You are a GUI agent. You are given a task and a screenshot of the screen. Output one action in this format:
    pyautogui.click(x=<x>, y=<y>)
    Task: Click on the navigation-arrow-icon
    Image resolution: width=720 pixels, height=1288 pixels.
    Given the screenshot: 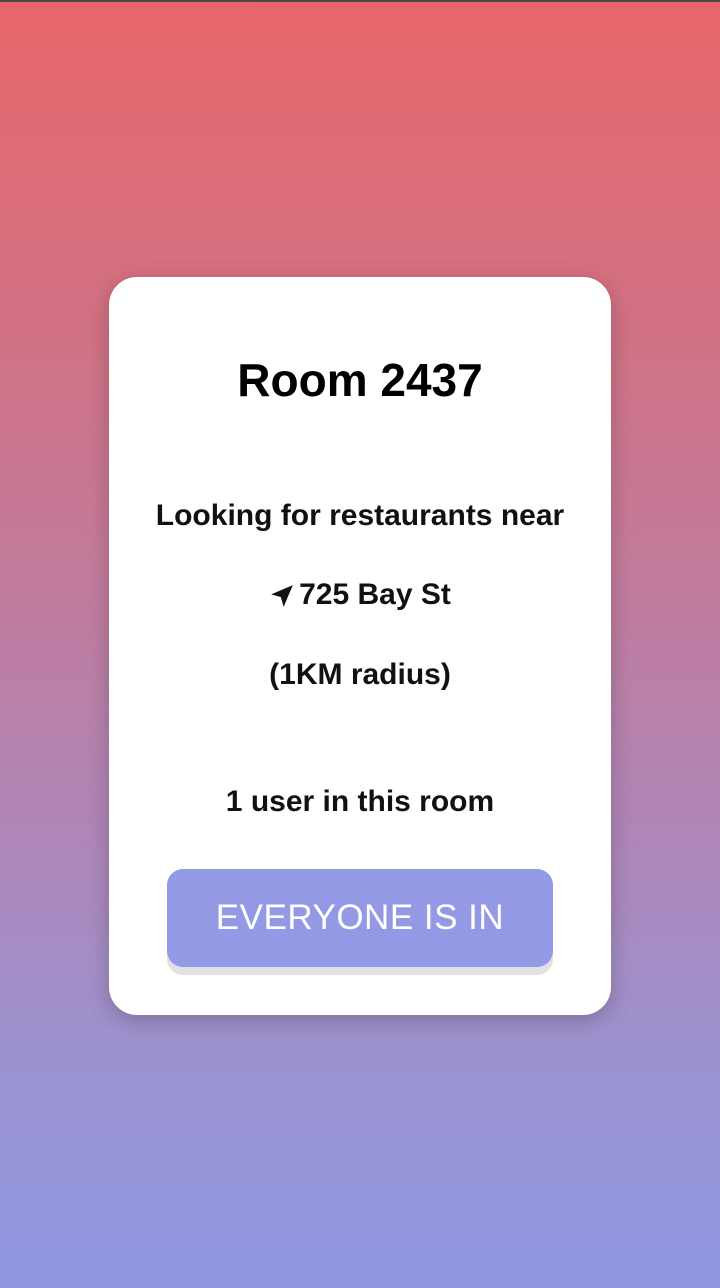 What is the action you would take?
    pyautogui.click(x=282, y=596)
    